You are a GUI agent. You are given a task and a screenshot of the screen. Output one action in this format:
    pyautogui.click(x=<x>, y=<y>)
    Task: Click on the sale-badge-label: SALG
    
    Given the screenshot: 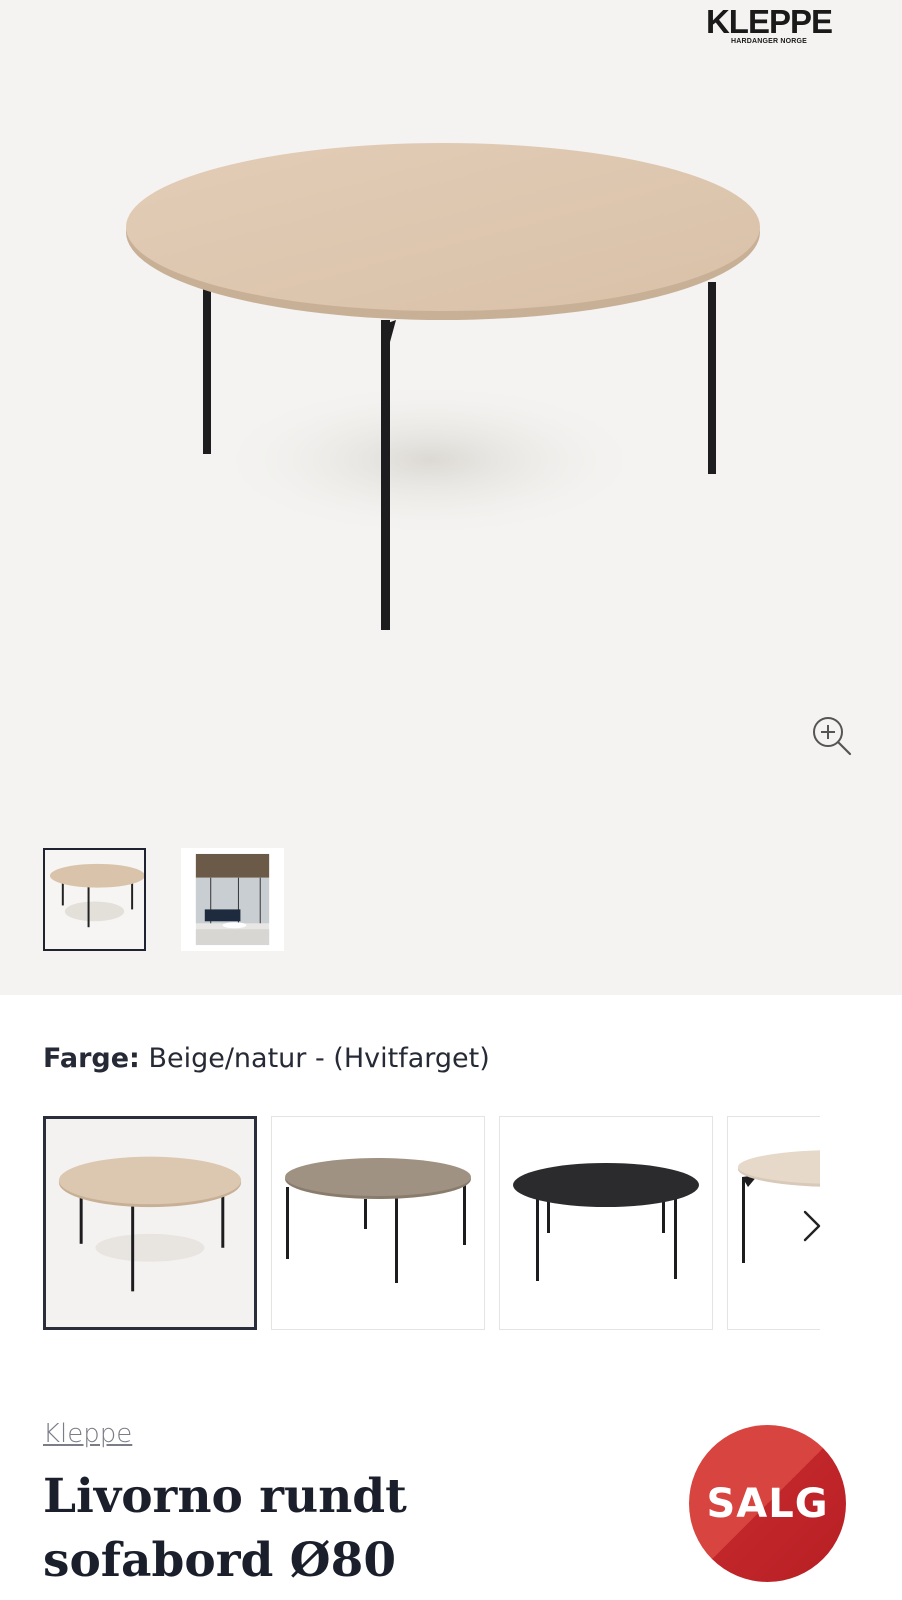 What is the action you would take?
    pyautogui.click(x=767, y=1503)
    